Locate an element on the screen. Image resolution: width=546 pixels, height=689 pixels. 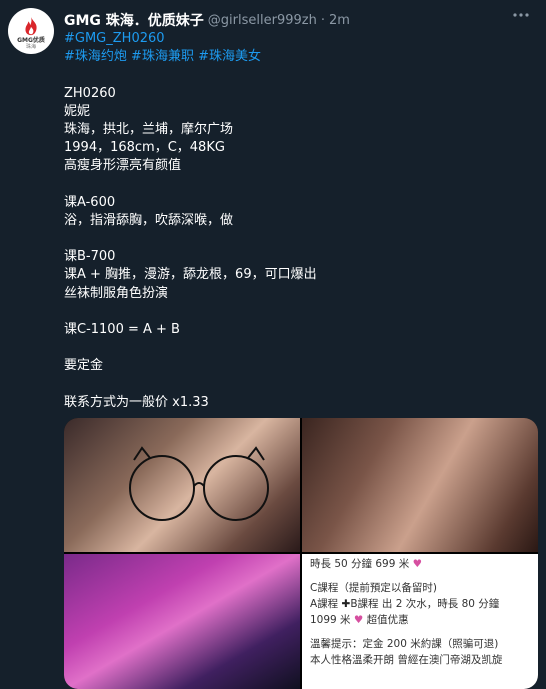
text-line: 课B-700 is located at coordinates (90, 257).